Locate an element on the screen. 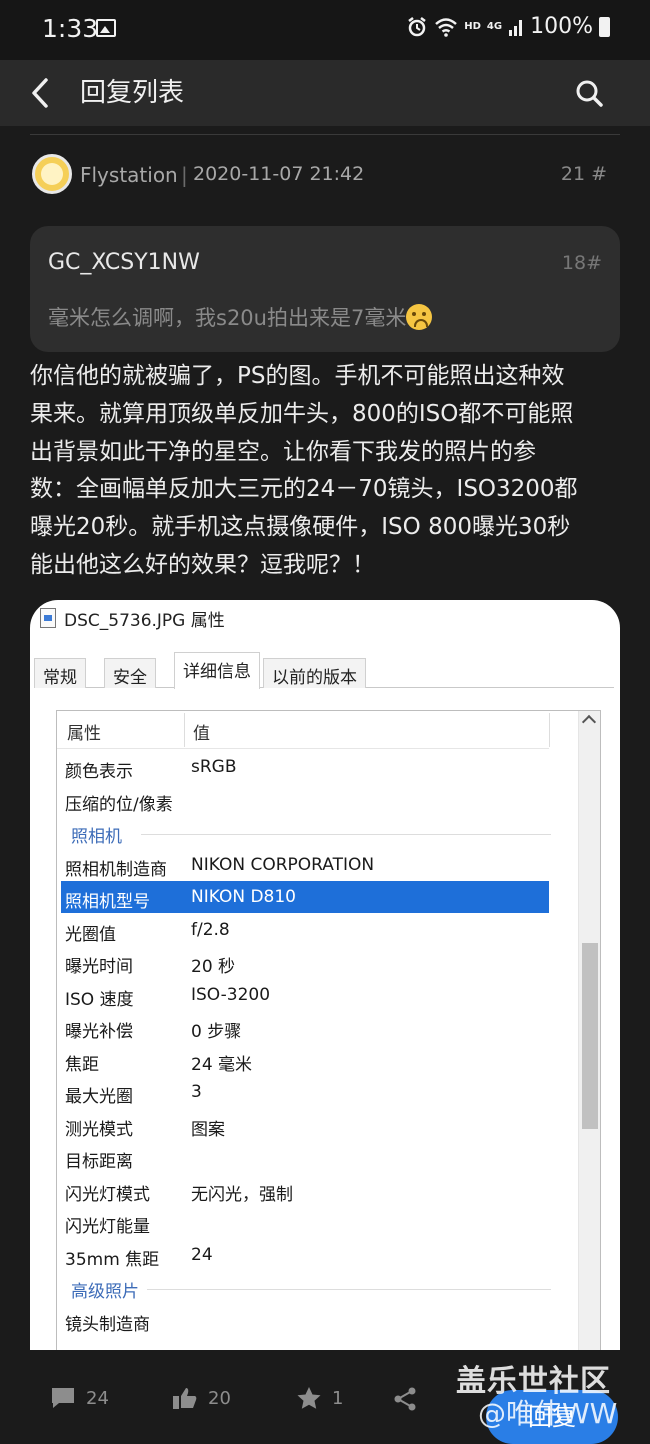  image-property-row: ISO 速度 ISO-3200 is located at coordinates (305, 995).